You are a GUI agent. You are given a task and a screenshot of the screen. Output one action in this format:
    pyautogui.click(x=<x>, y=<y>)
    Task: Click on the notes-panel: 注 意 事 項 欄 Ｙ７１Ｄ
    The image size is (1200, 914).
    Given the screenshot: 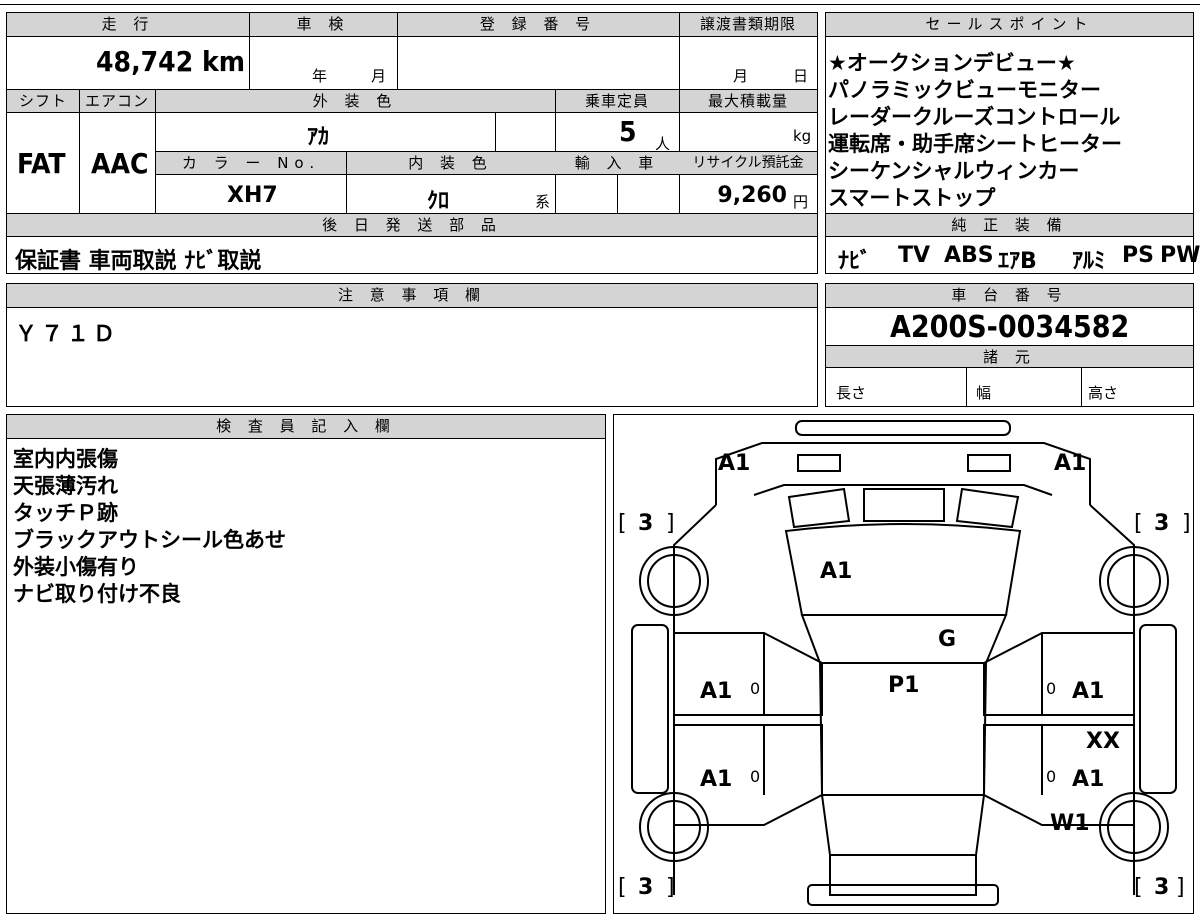 What is the action you would take?
    pyautogui.click(x=412, y=345)
    